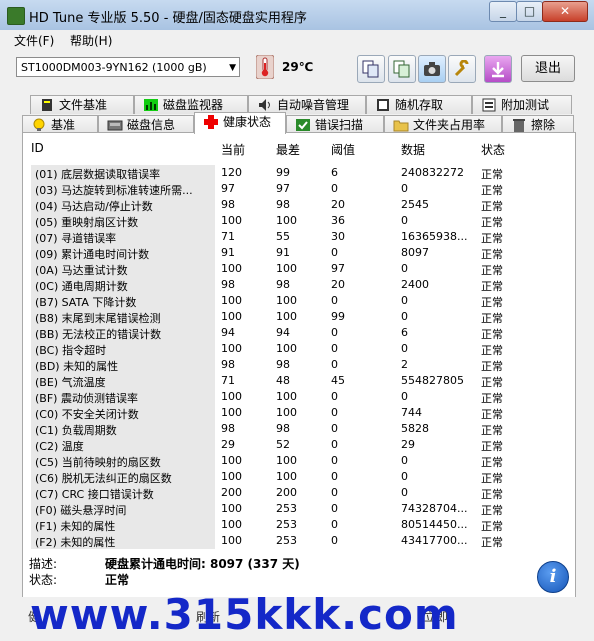 The image size is (594, 641). Describe the element at coordinates (299, 413) in the screenshot. I see `table-row: (C0) 不安全关闭计数 100 100 0 744 正常` at that location.